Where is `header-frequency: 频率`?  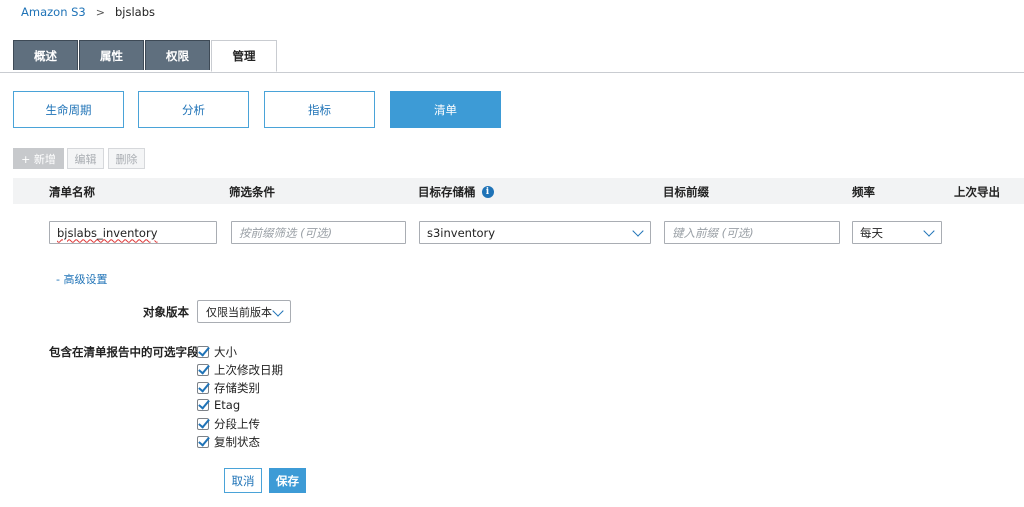 header-frequency: 频率 is located at coordinates (863, 192).